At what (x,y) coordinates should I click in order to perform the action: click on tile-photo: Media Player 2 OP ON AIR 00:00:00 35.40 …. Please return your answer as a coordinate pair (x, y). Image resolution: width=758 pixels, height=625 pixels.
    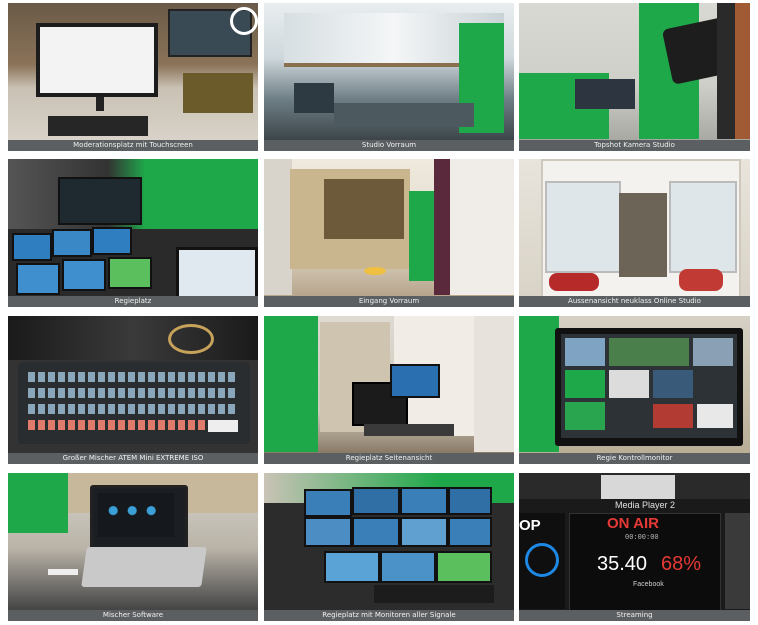
    Looking at the image, I should click on (634, 541).